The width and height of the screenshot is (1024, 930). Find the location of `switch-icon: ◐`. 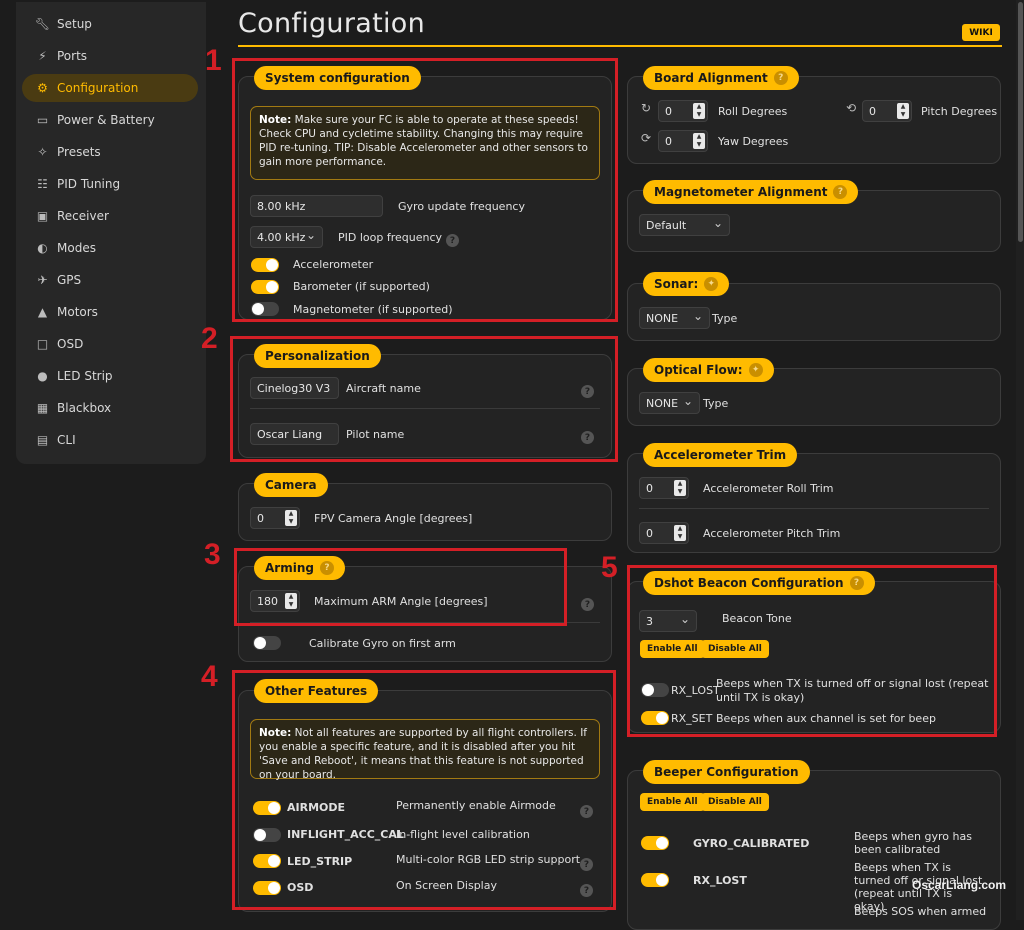

switch-icon: ◐ is located at coordinates (42, 248).